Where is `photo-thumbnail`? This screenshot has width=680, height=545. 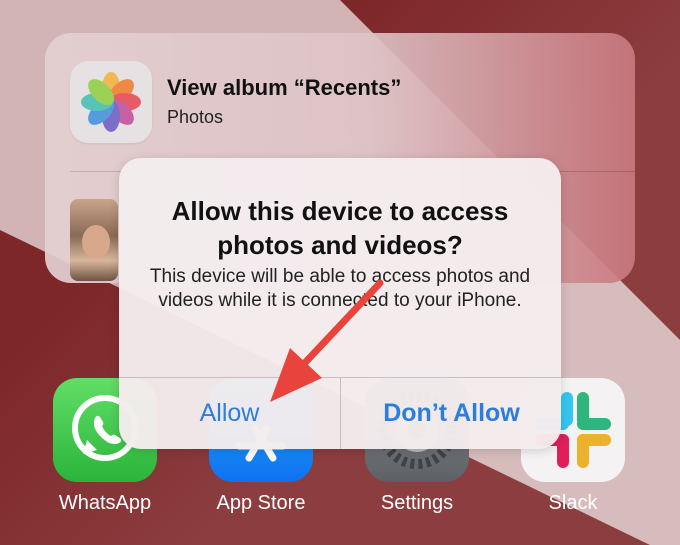
photo-thumbnail is located at coordinates (94, 240).